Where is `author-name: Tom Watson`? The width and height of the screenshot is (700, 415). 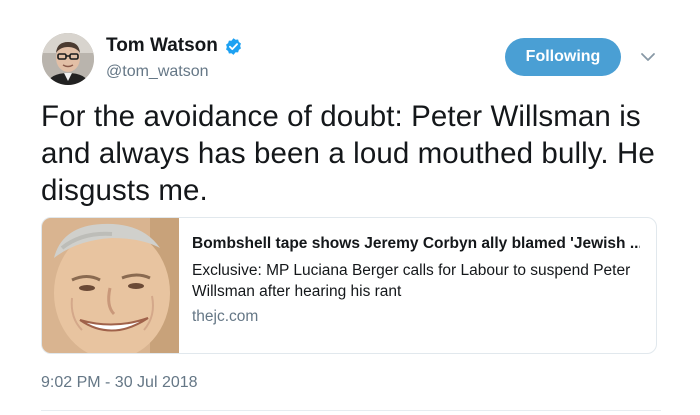 author-name: Tom Watson is located at coordinates (162, 46).